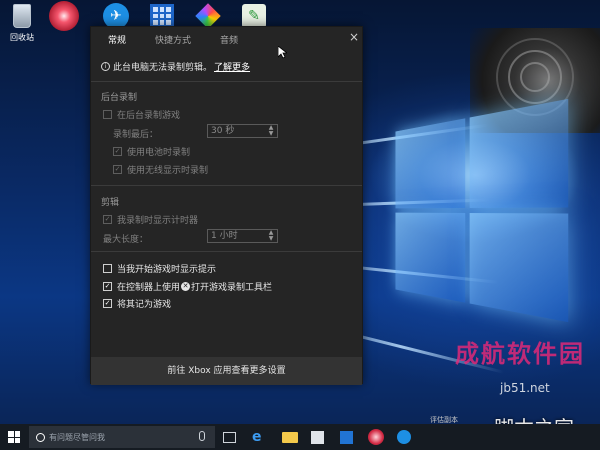  I want to click on recycle-bin-shortcut: 回收站, so click(22, 23).